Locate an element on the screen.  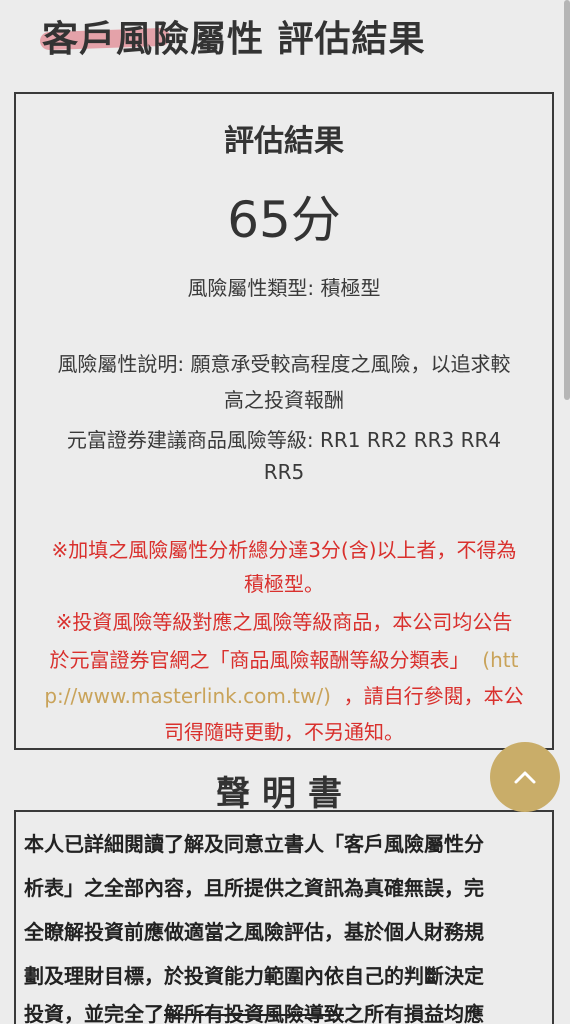
declaration-title: 聲明書 is located at coordinates (285, 794).